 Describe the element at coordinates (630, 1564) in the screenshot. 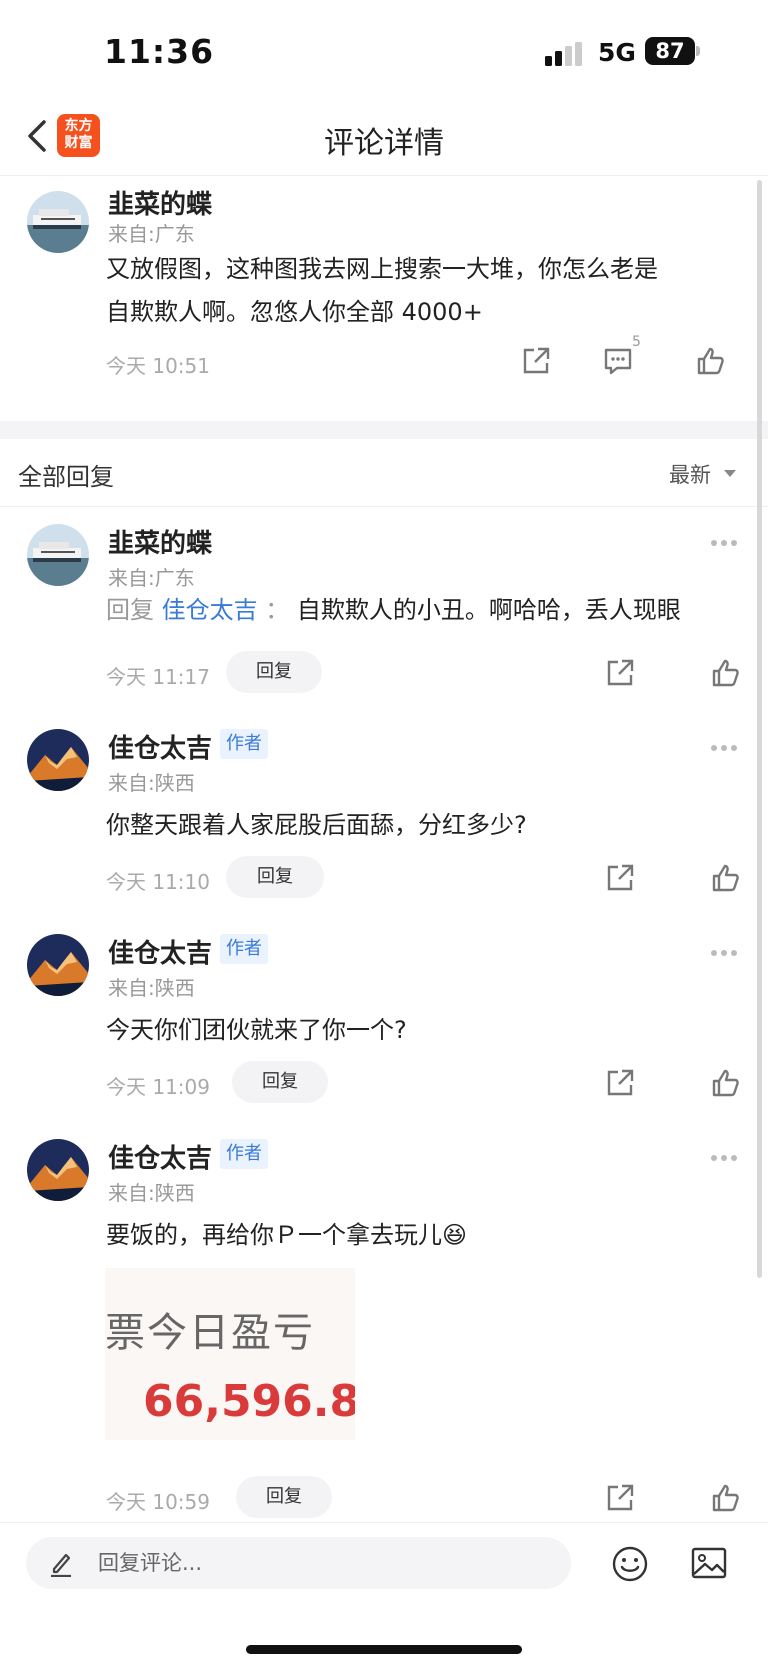

I see `emoji-icon` at that location.